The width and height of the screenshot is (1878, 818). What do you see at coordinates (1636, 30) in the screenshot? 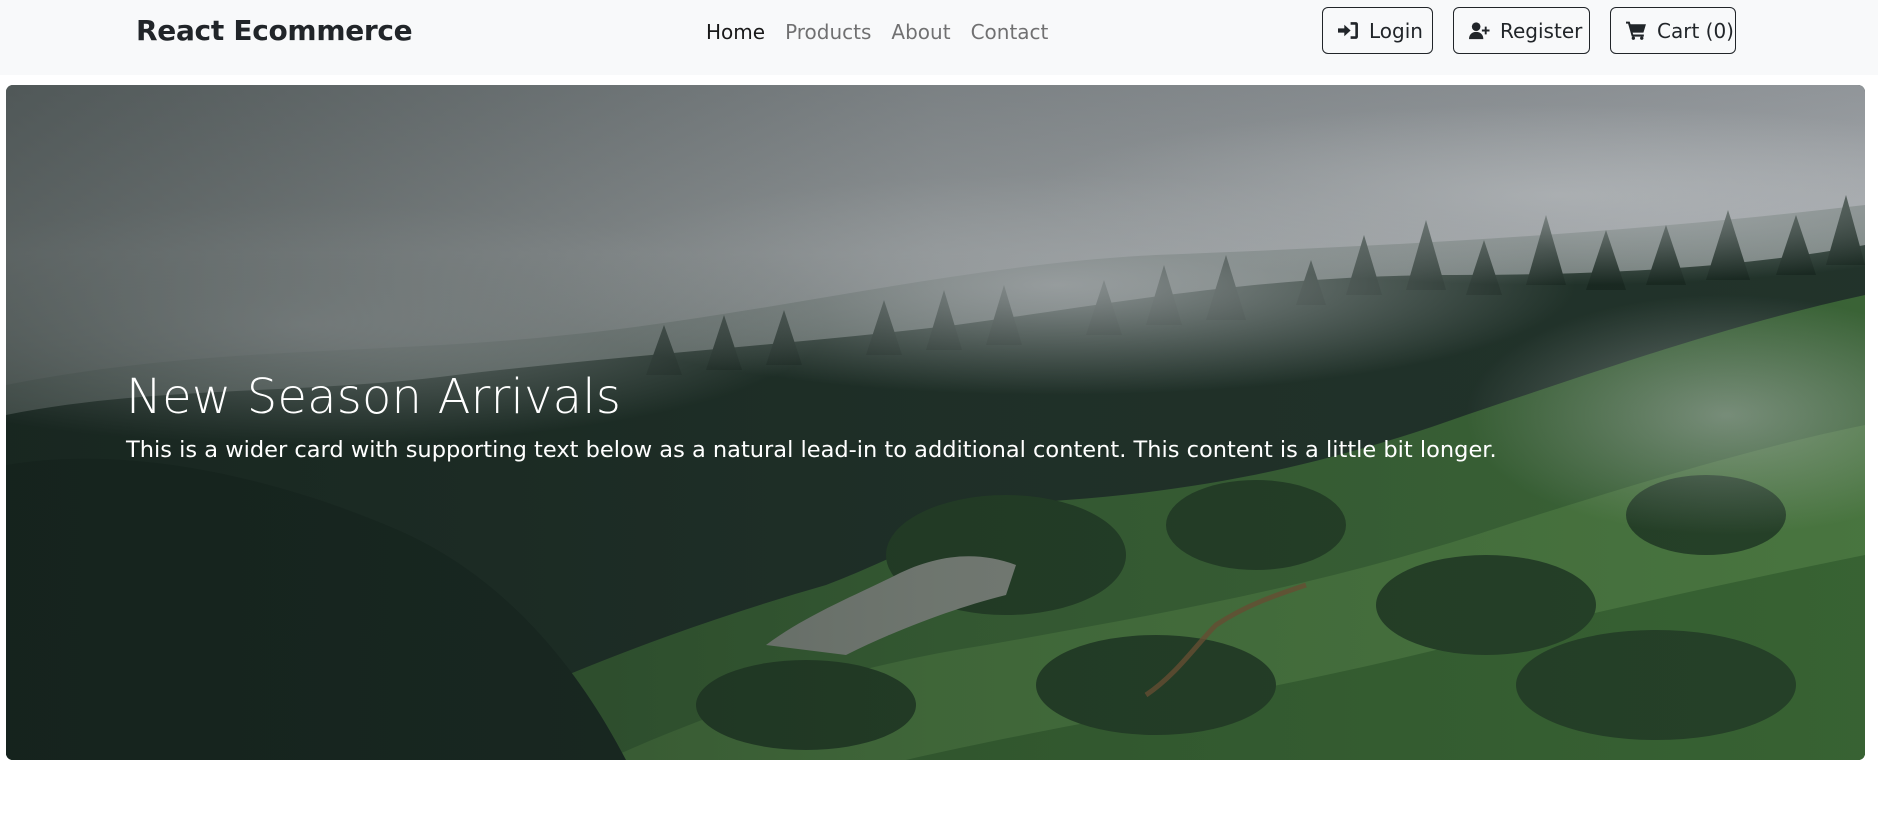
I see `shopping-cart-icon` at bounding box center [1636, 30].